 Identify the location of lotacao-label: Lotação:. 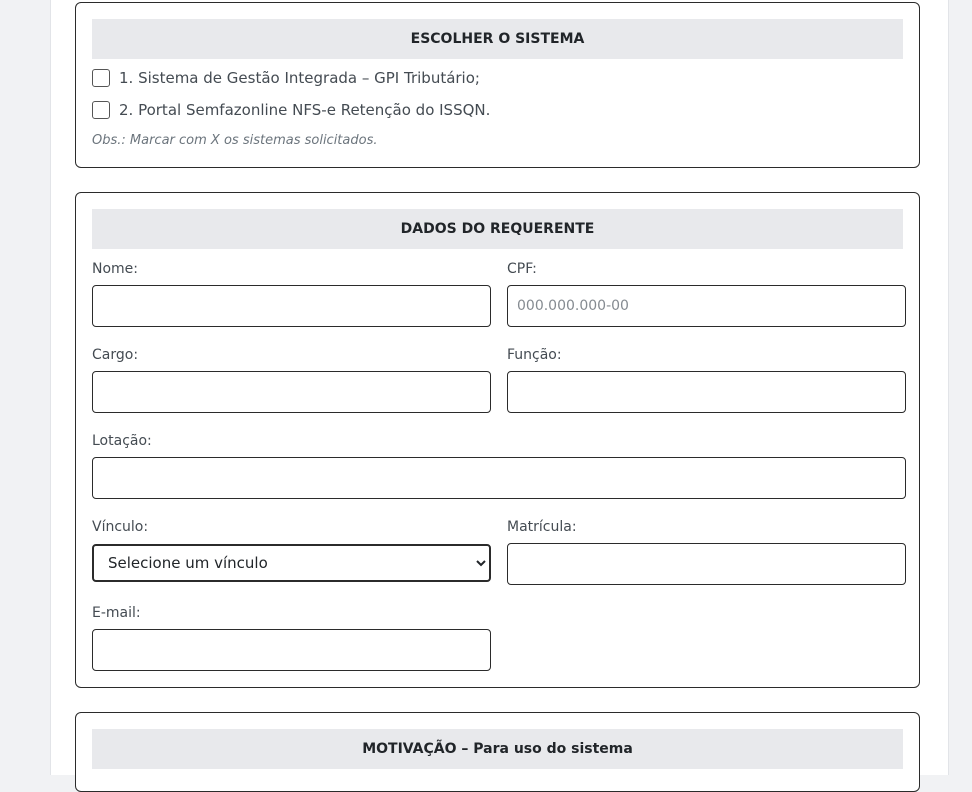
(122, 441).